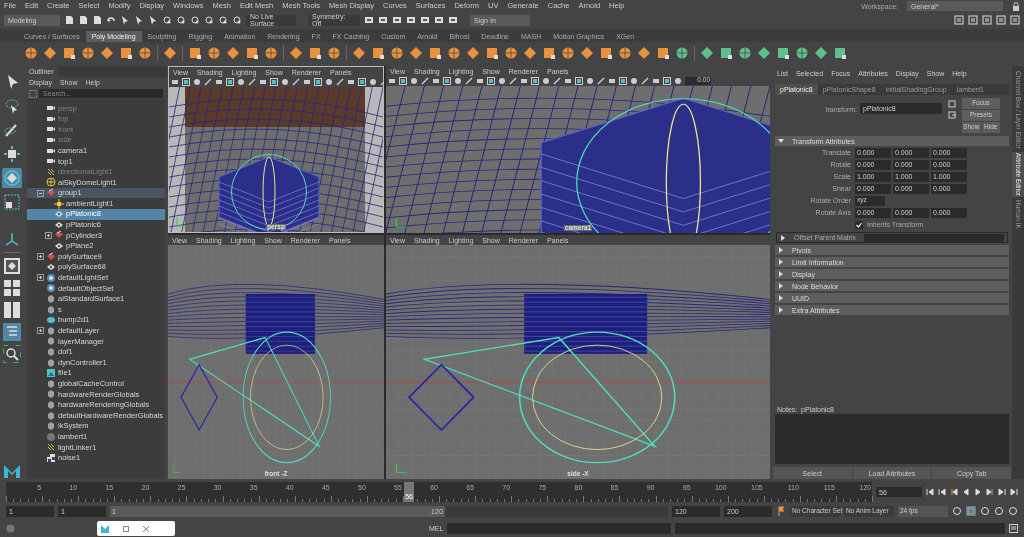 The width and height of the screenshot is (1024, 537). What do you see at coordinates (952, 115) in the screenshot?
I see `go-to-output-icon` at bounding box center [952, 115].